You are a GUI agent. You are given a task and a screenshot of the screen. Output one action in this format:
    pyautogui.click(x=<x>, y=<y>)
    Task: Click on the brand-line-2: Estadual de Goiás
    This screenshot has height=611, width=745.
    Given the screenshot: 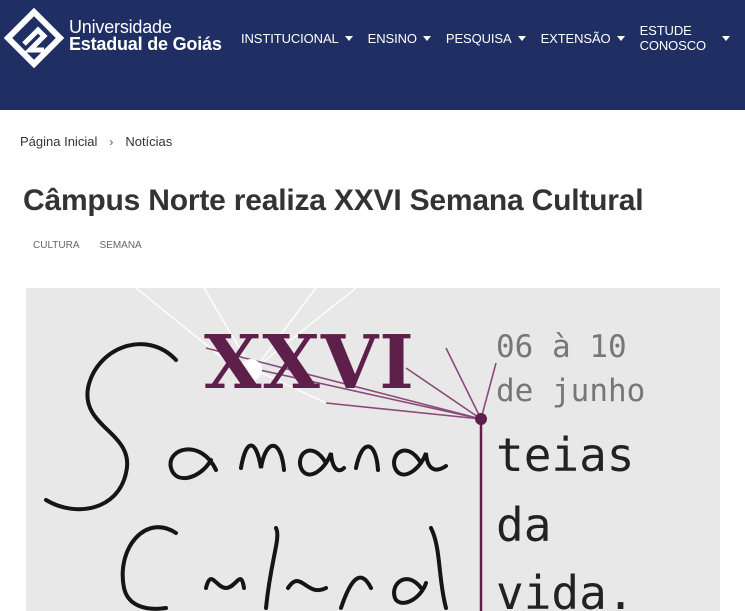 What is the action you would take?
    pyautogui.click(x=145, y=44)
    